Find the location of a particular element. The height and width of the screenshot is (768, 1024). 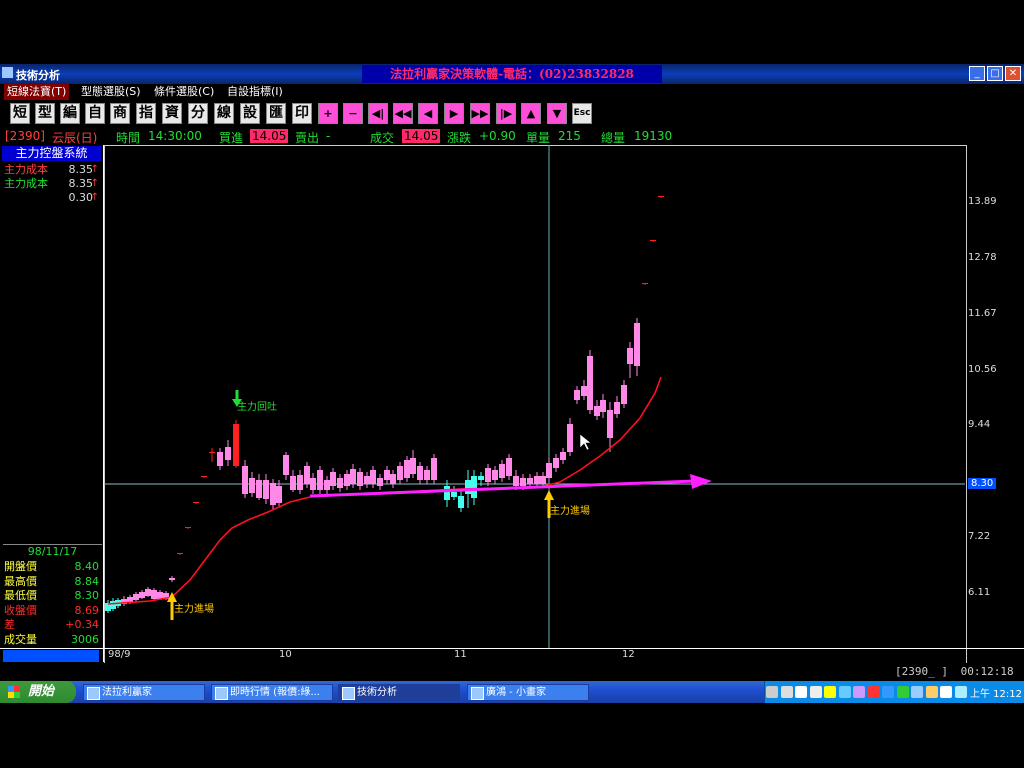

short-button: 短 is located at coordinates (20, 113).